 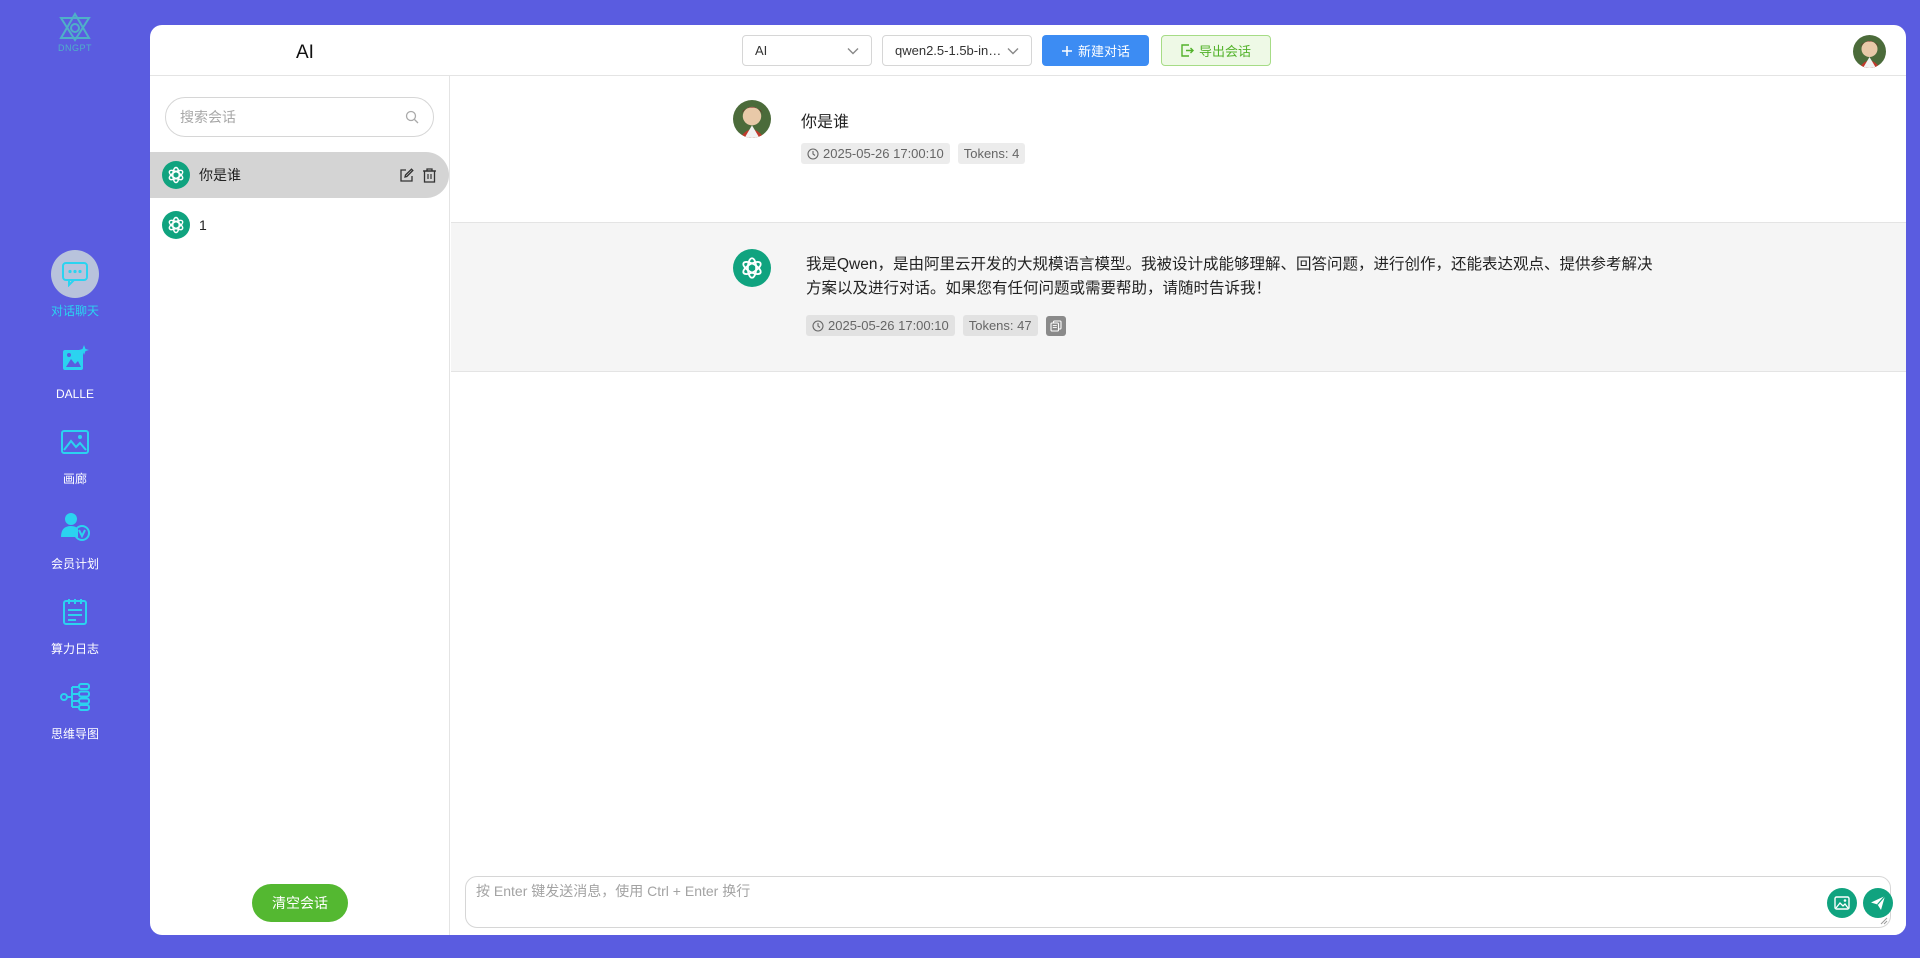 What do you see at coordinates (761, 50) in the screenshot?
I see `role-select-value: AI` at bounding box center [761, 50].